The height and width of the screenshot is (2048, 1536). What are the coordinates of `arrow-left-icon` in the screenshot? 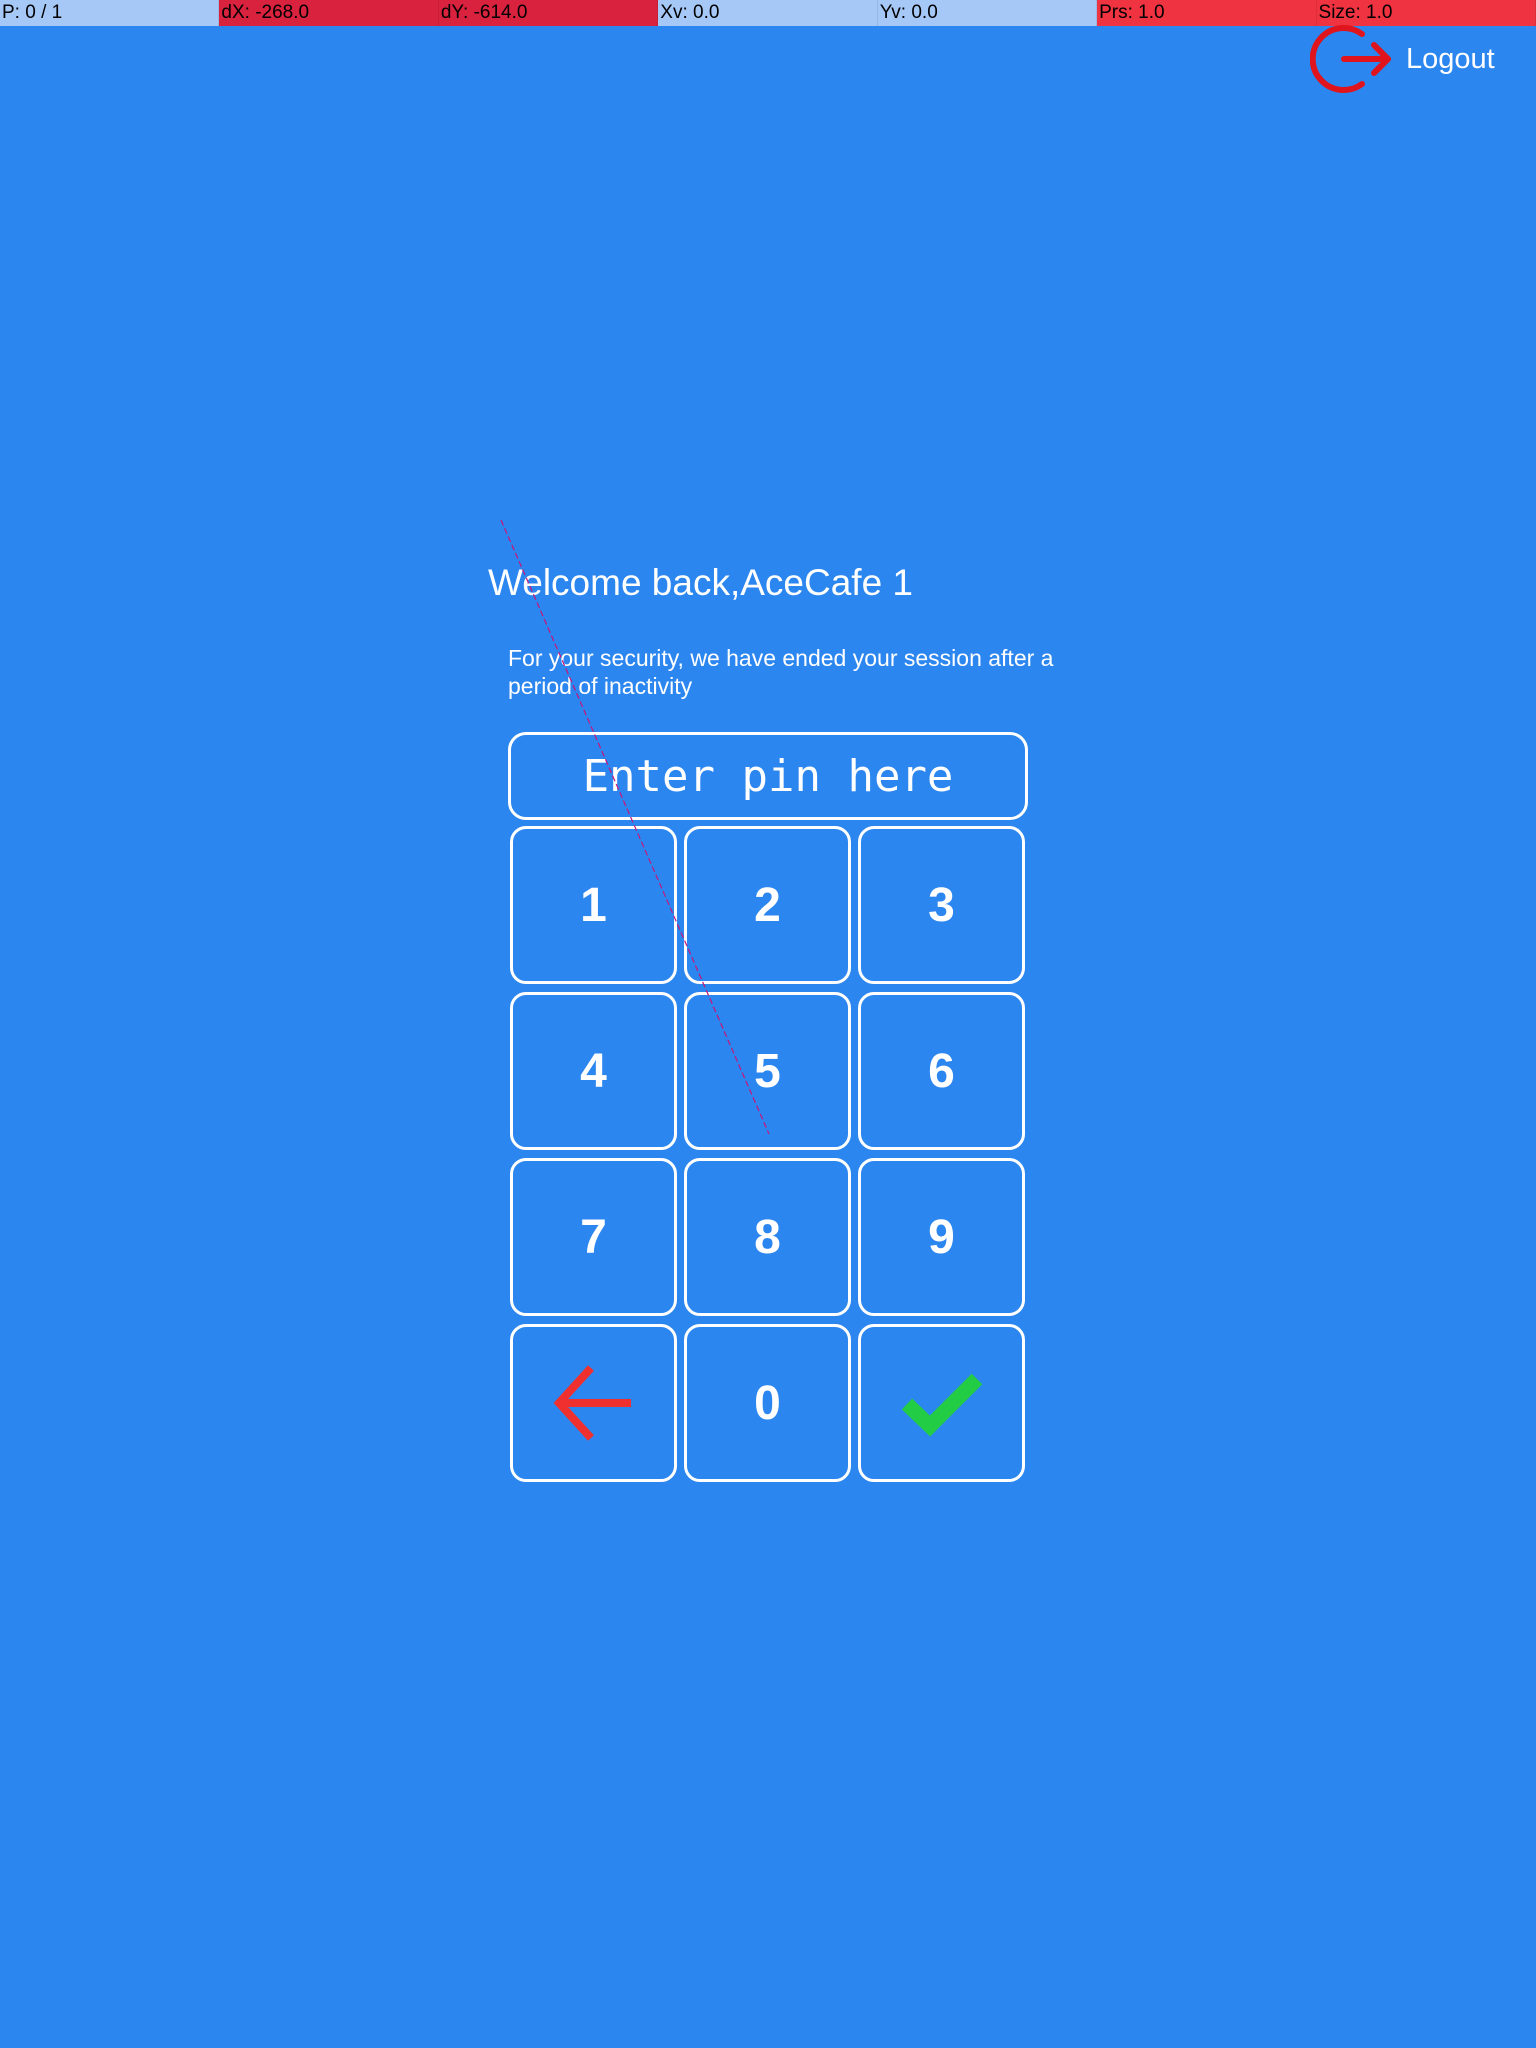 It's located at (592, 1403).